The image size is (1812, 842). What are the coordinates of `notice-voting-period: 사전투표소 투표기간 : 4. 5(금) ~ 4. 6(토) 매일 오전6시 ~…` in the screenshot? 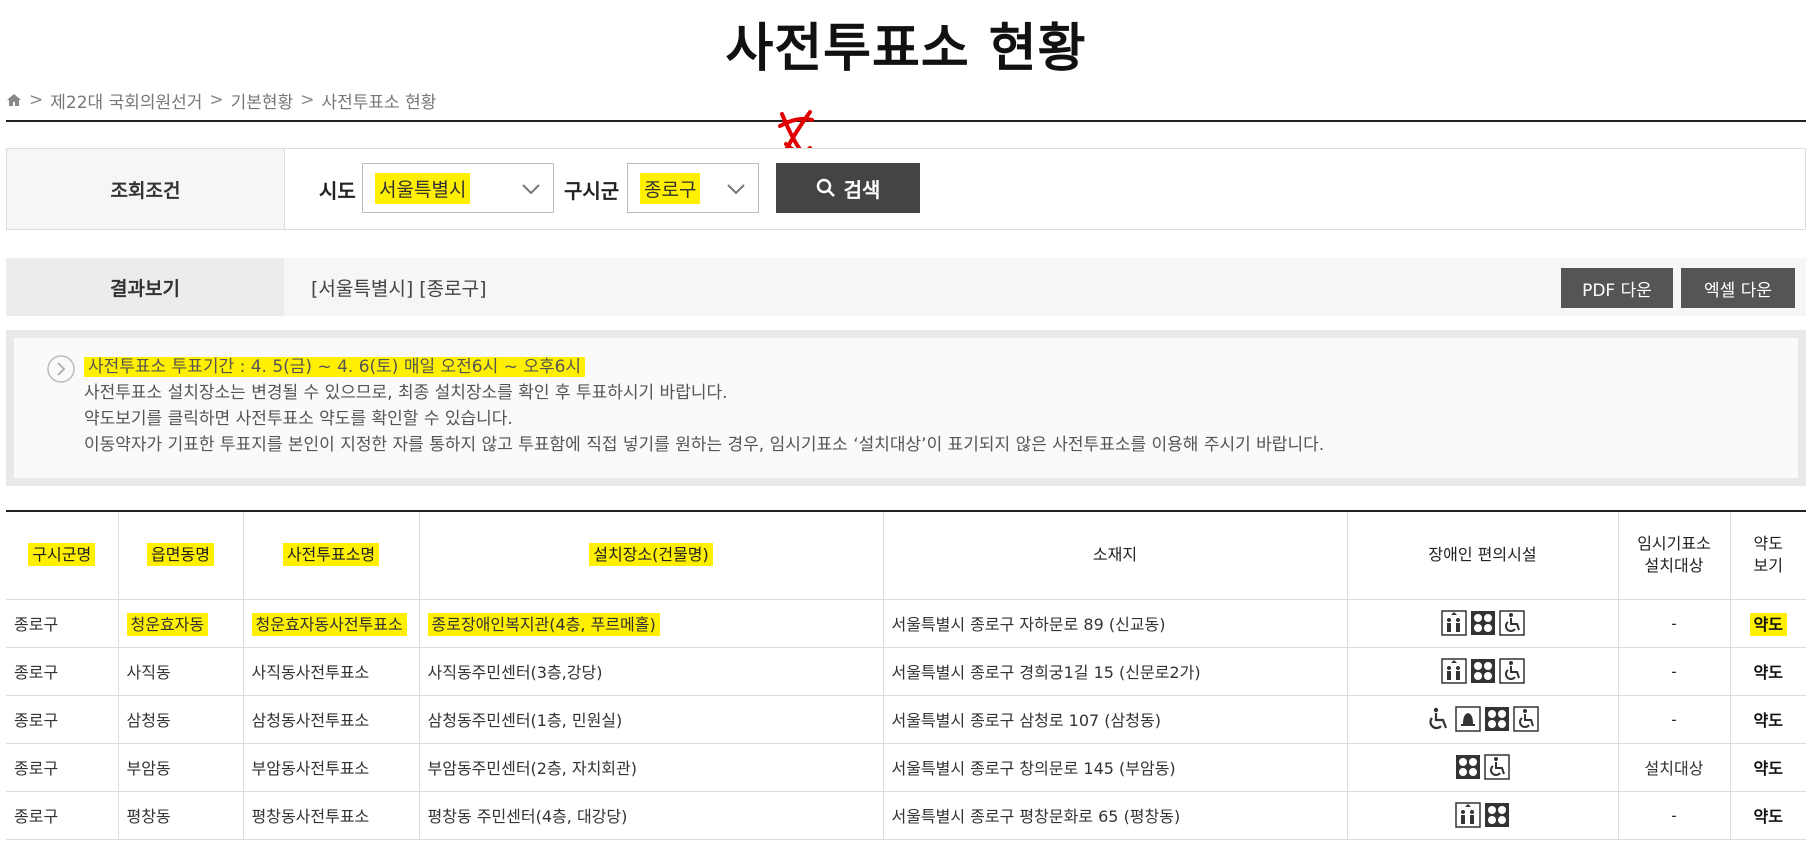 It's located at (335, 367).